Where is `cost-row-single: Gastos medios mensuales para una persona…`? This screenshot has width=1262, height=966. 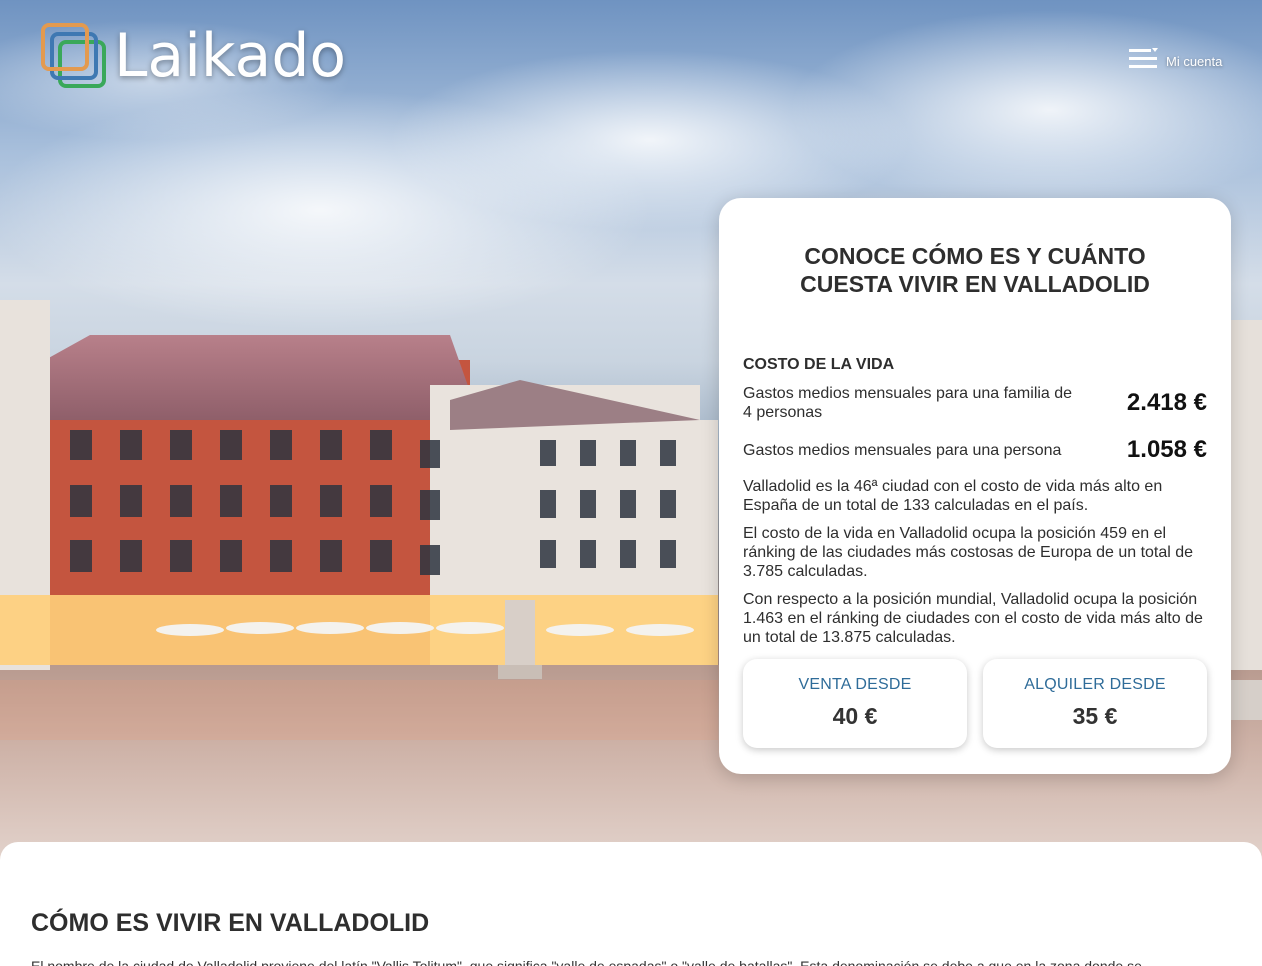
cost-row-single: Gastos medios mensuales para una persona… is located at coordinates (975, 450).